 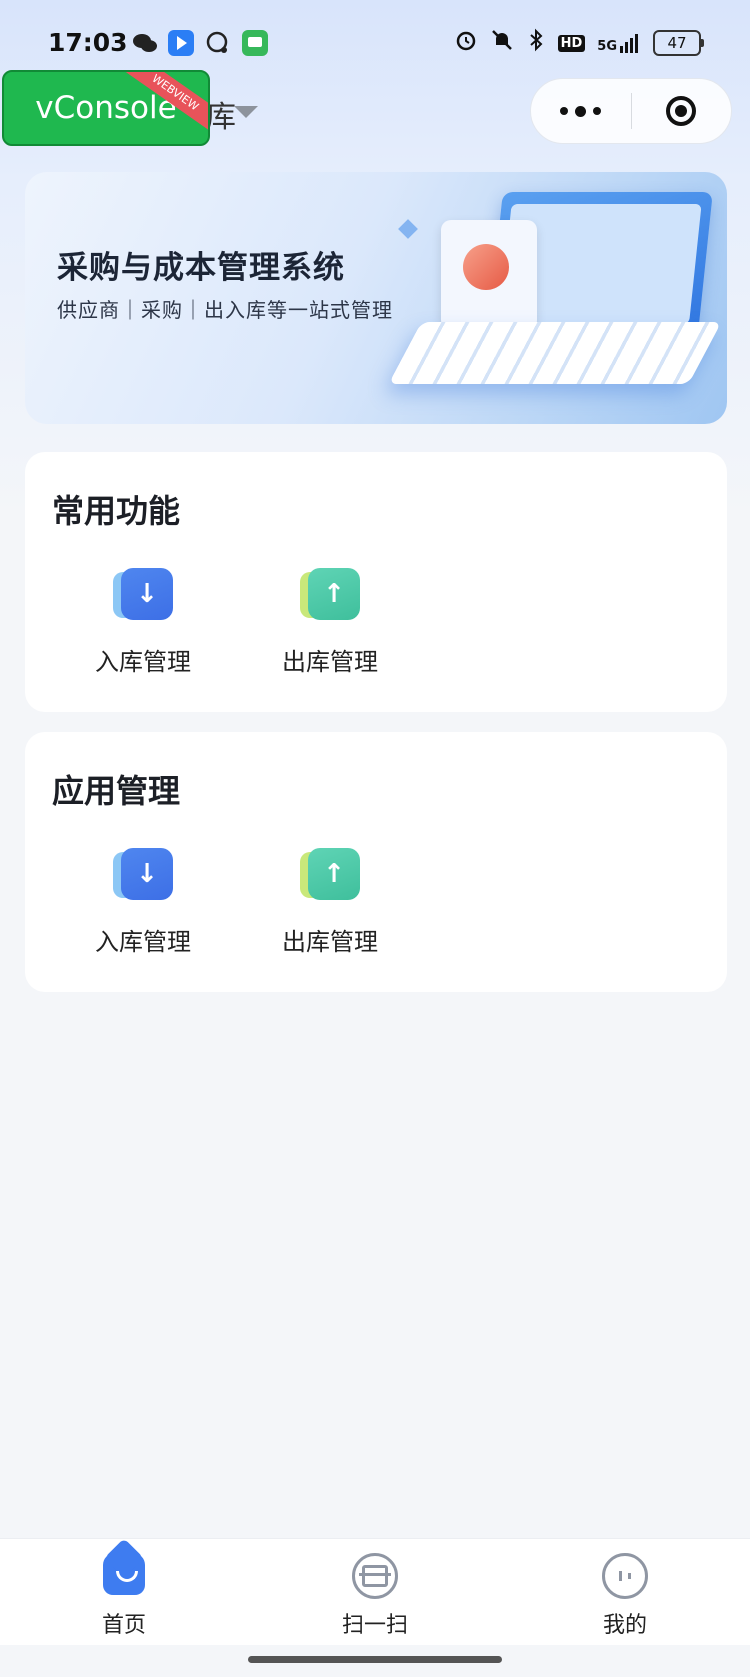 What do you see at coordinates (116, 511) in the screenshot?
I see `section-title: 常用功能` at bounding box center [116, 511].